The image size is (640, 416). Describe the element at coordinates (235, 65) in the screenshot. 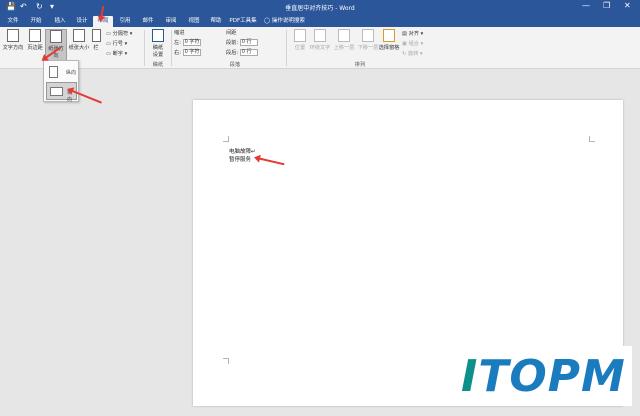

I see `paragraph-group-label: 段落` at that location.